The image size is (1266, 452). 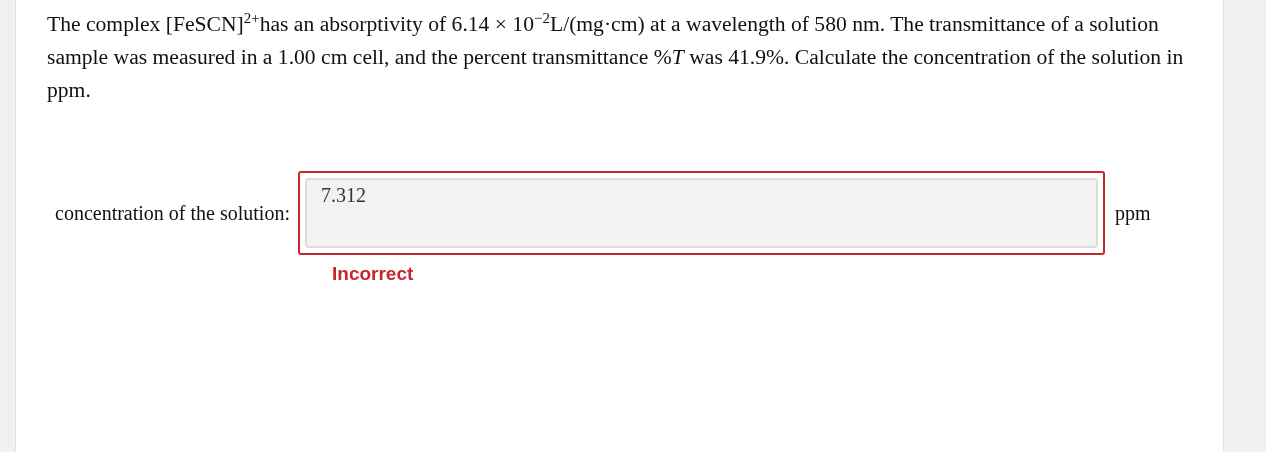 What do you see at coordinates (1132, 213) in the screenshot?
I see `unit-label: ppm` at bounding box center [1132, 213].